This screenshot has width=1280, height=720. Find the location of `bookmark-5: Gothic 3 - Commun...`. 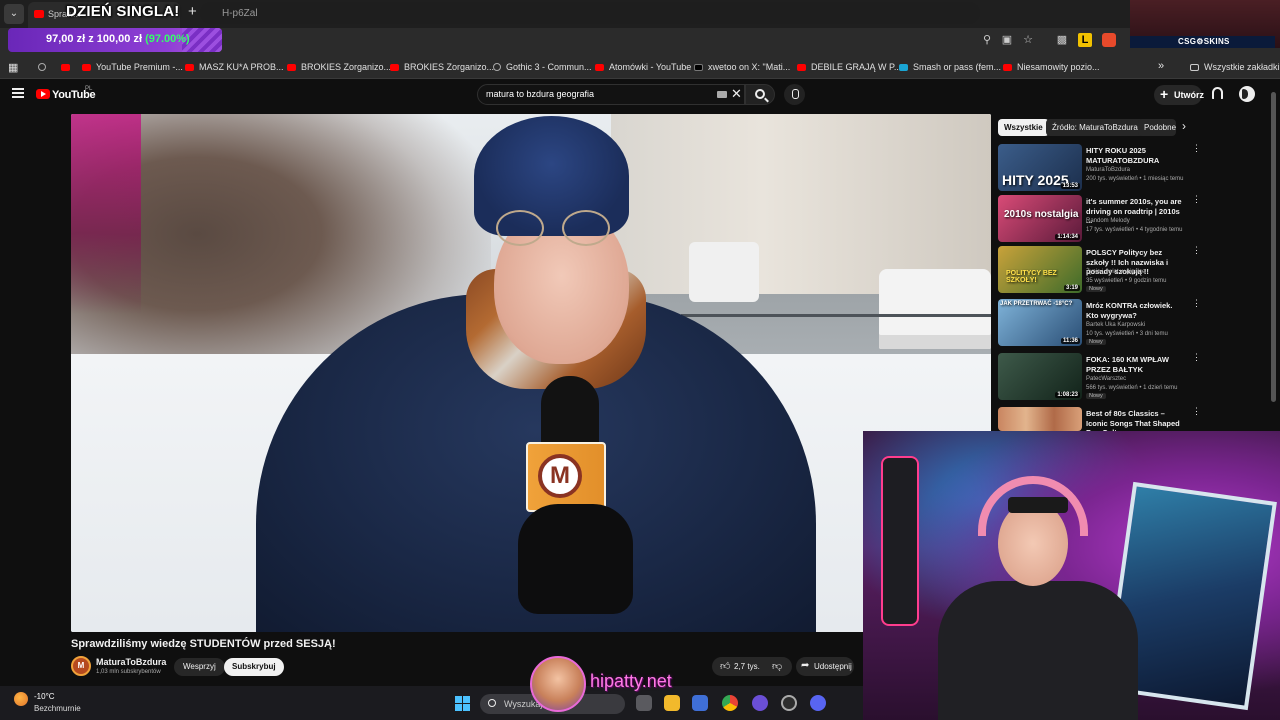

bookmark-5: Gothic 3 - Commun... is located at coordinates (542, 67).